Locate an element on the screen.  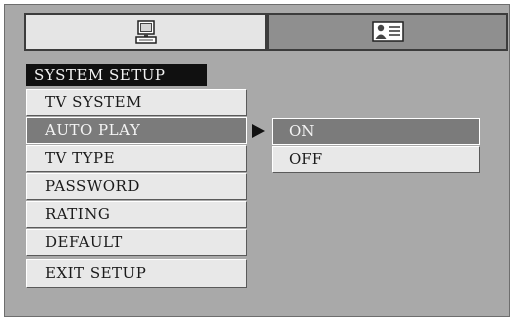
tab-general-setup is located at coordinates (145, 32).